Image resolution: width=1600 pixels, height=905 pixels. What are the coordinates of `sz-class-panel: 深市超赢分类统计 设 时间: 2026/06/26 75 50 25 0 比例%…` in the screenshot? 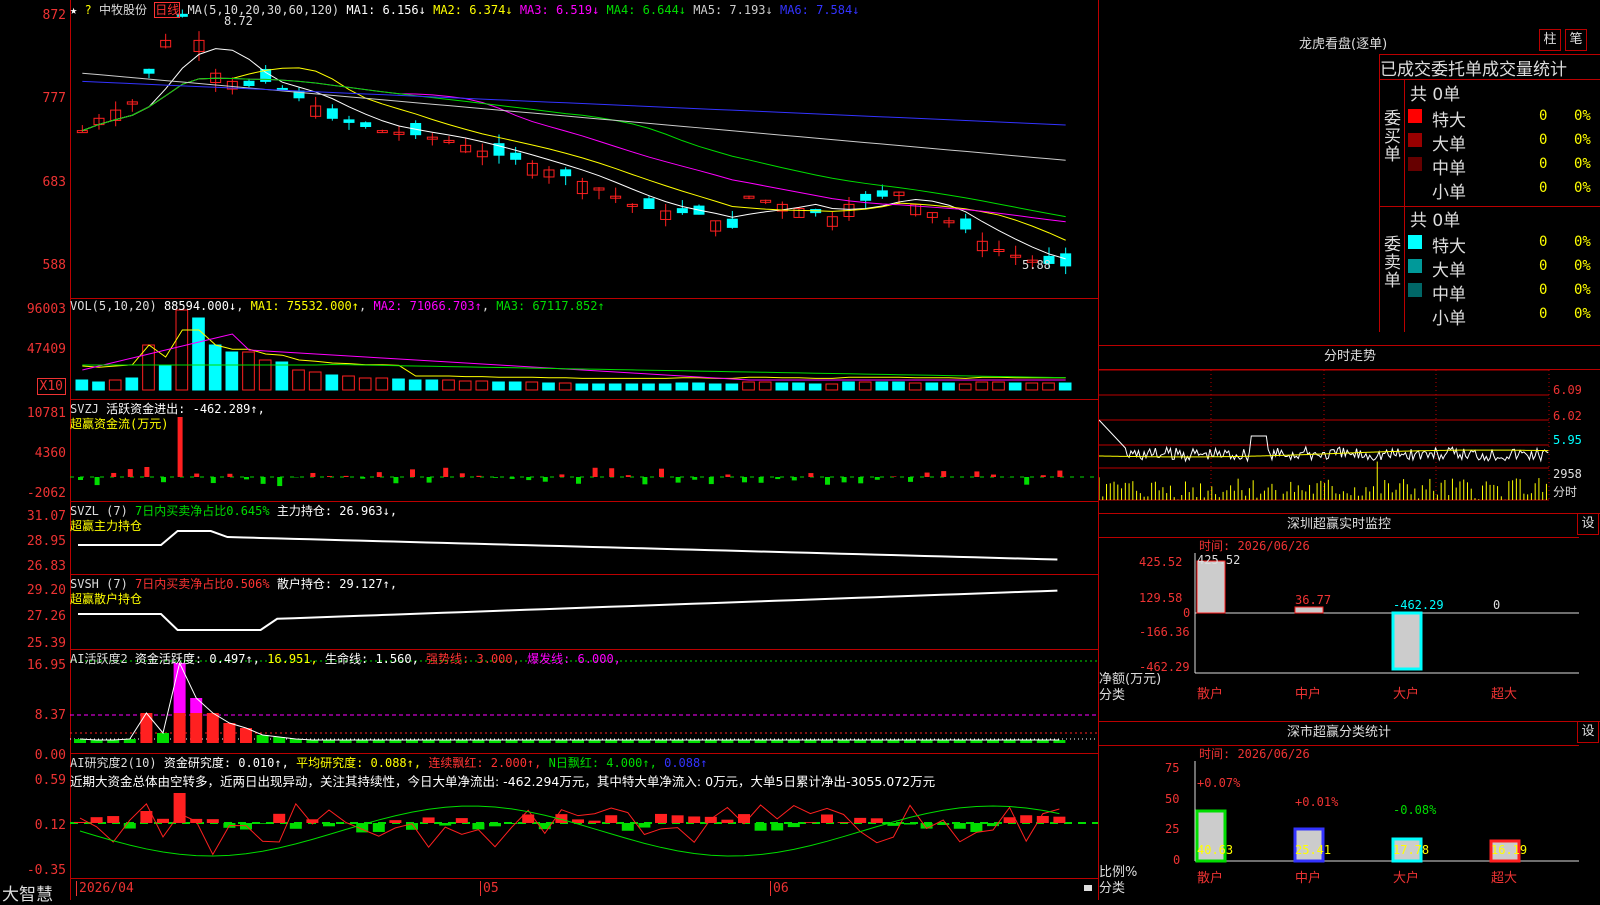 It's located at (1349, 810).